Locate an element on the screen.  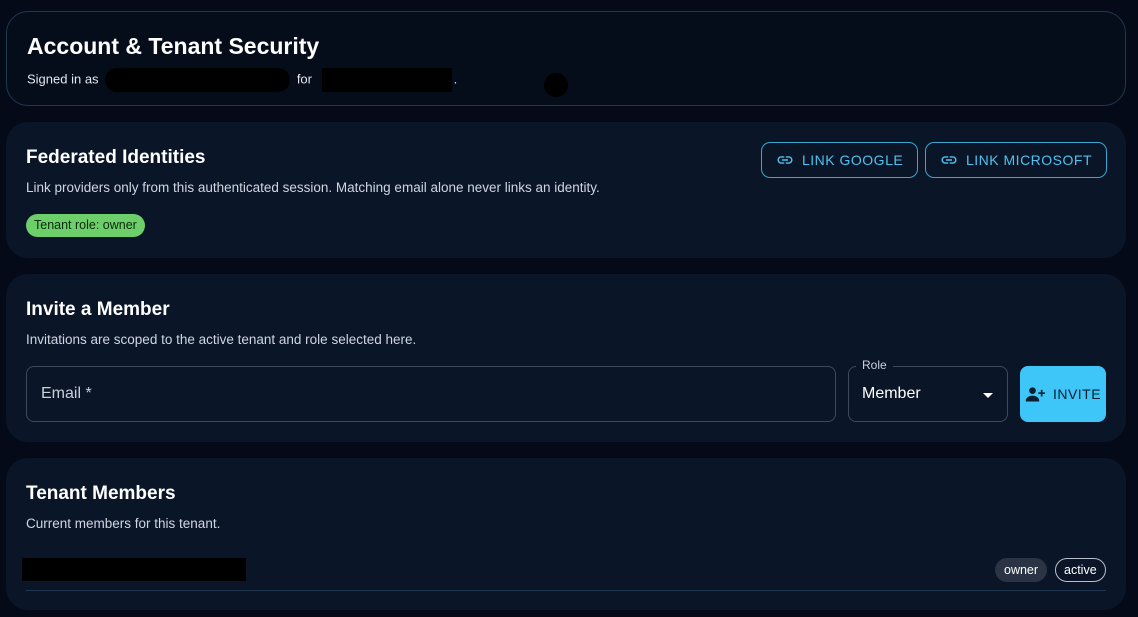
link-google-label: LINK GOOGLE is located at coordinates (853, 160).